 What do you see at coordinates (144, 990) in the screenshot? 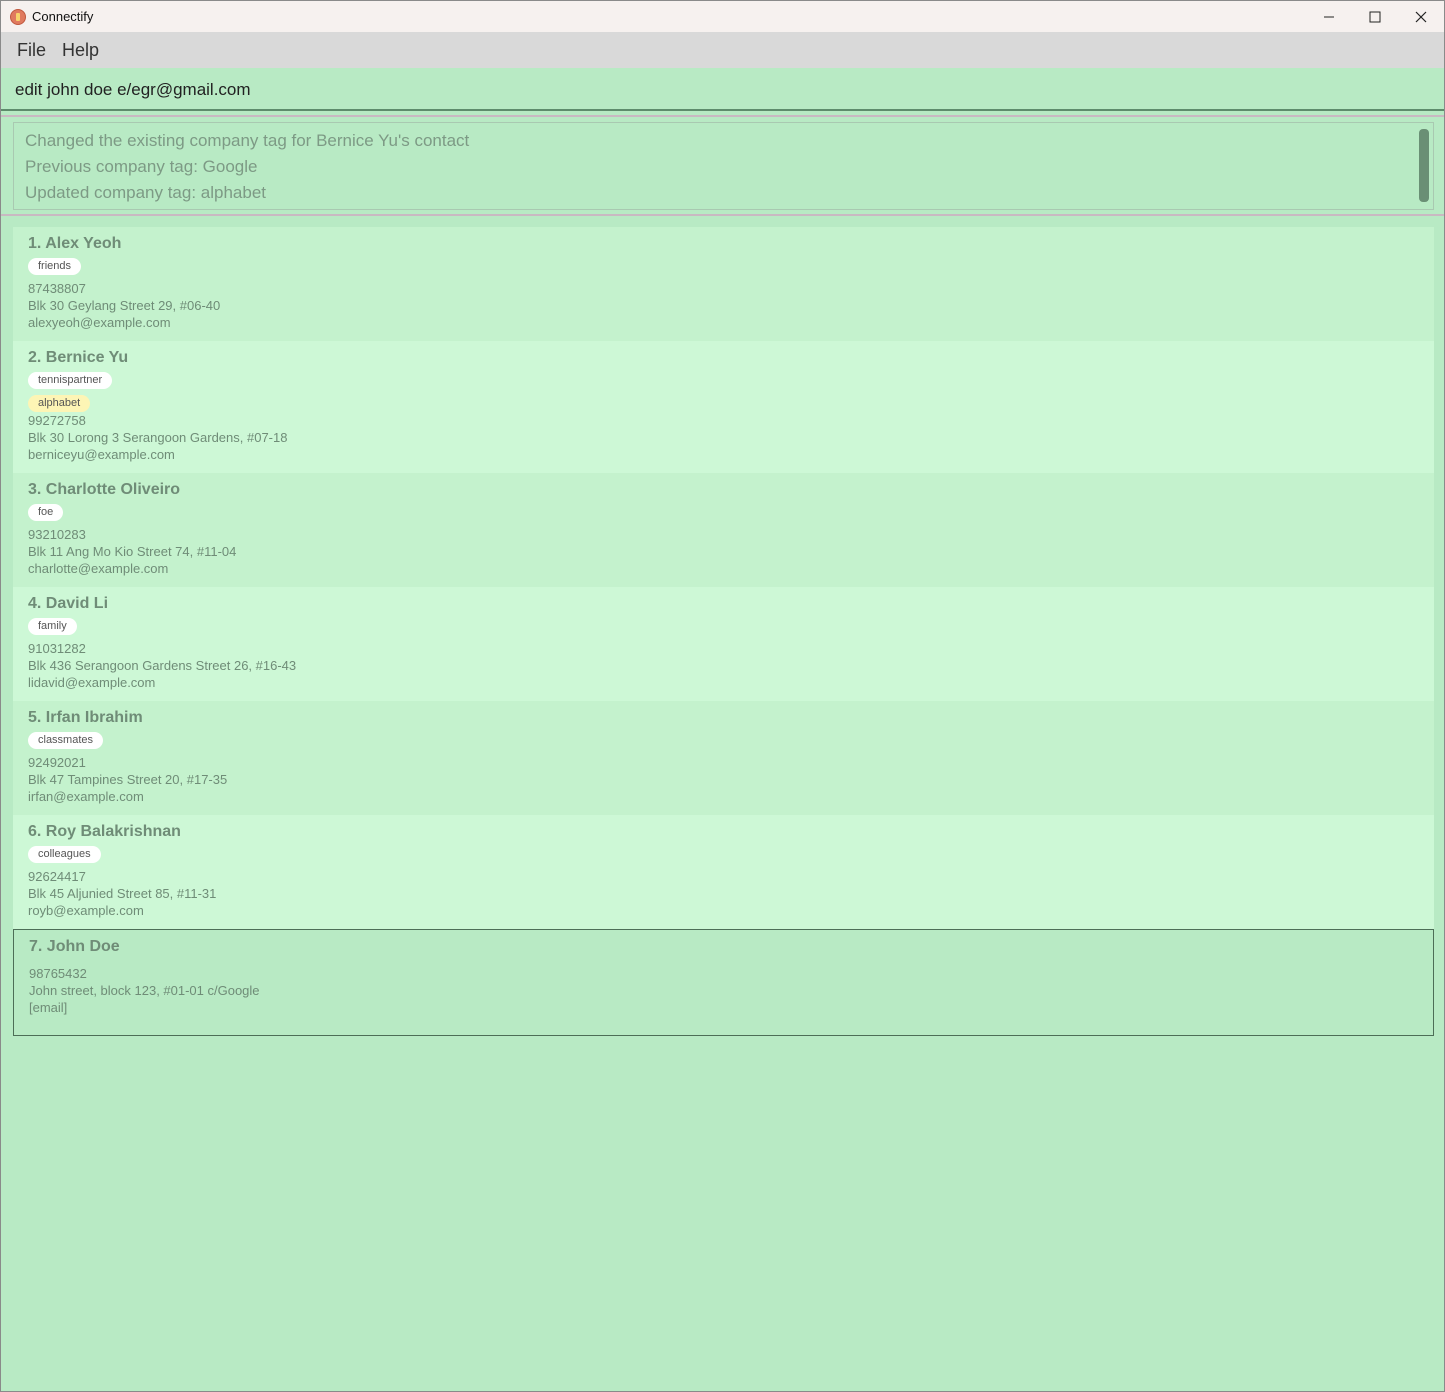
I see `person-address: John street, block 123, #01-01 c/Google` at bounding box center [144, 990].